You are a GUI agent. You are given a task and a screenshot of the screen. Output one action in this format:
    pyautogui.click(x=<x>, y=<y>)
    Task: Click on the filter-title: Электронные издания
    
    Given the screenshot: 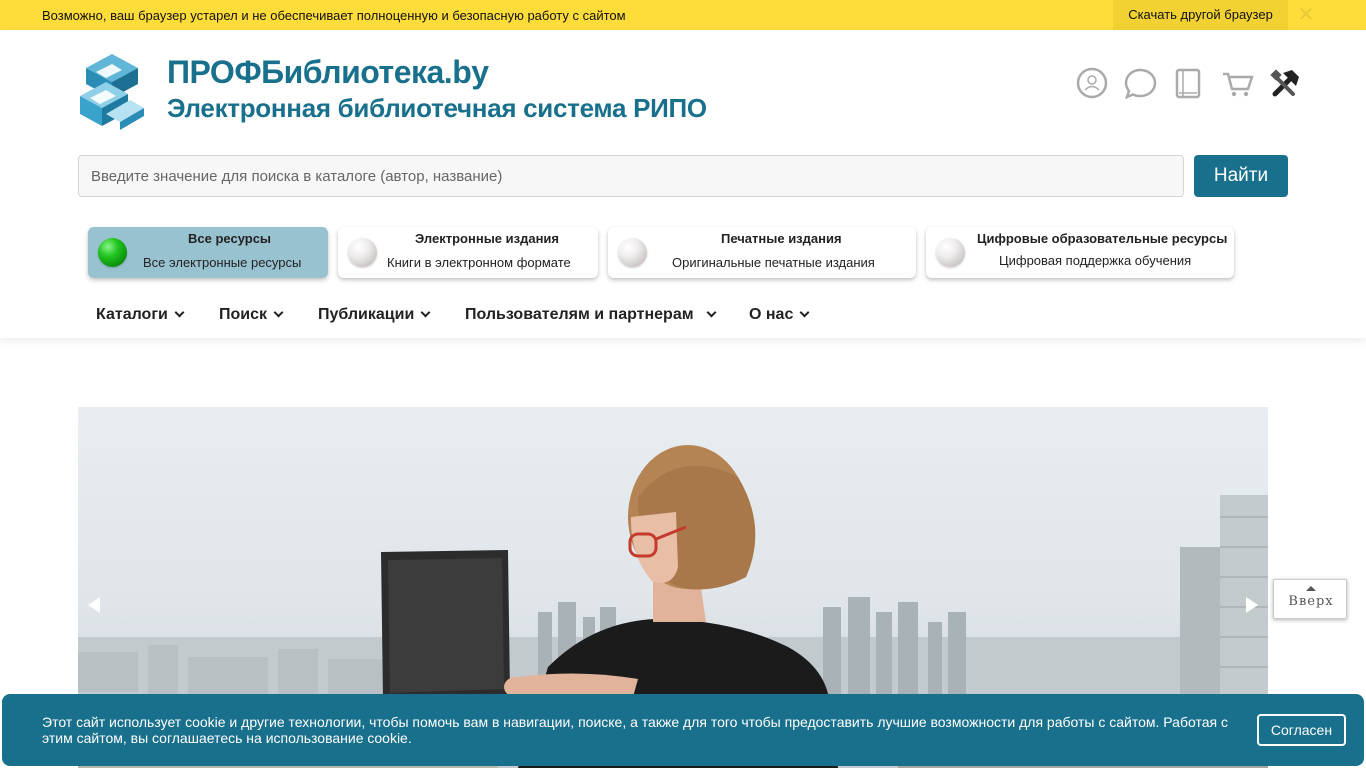 What is the action you would take?
    pyautogui.click(x=487, y=238)
    